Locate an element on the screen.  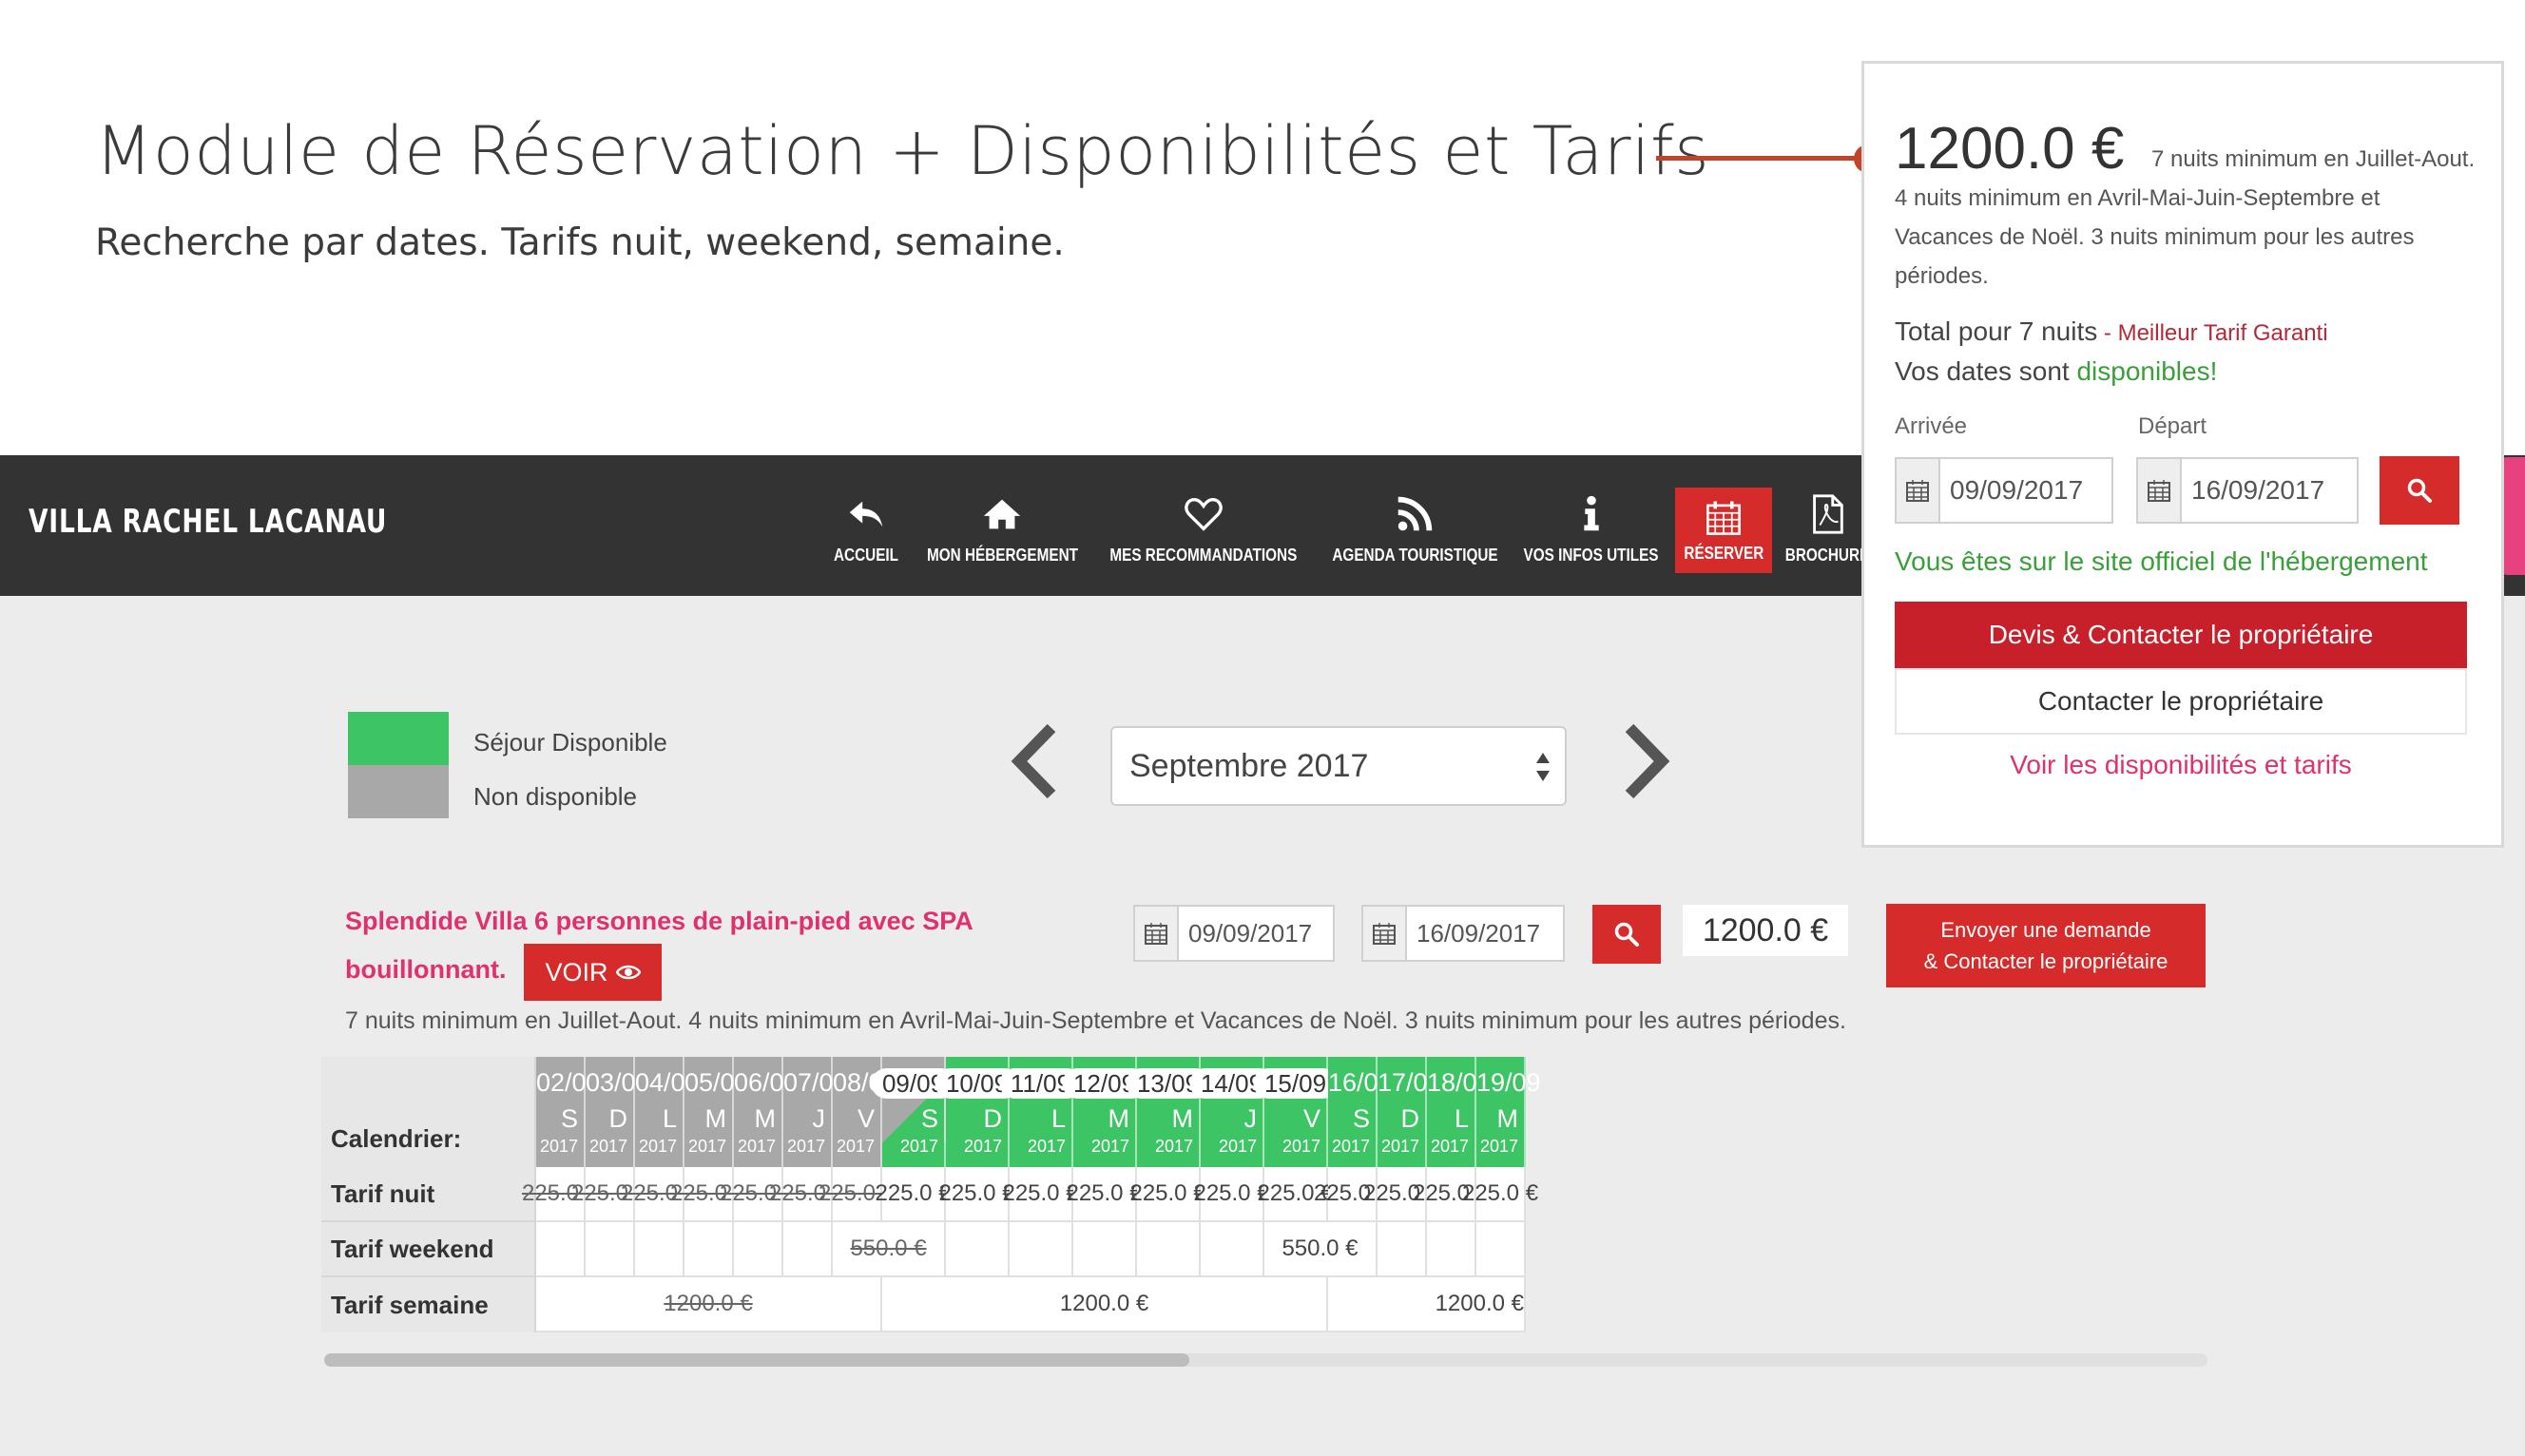
calendar-day-8: 09/09 S 2017 is located at coordinates (913, 1112).